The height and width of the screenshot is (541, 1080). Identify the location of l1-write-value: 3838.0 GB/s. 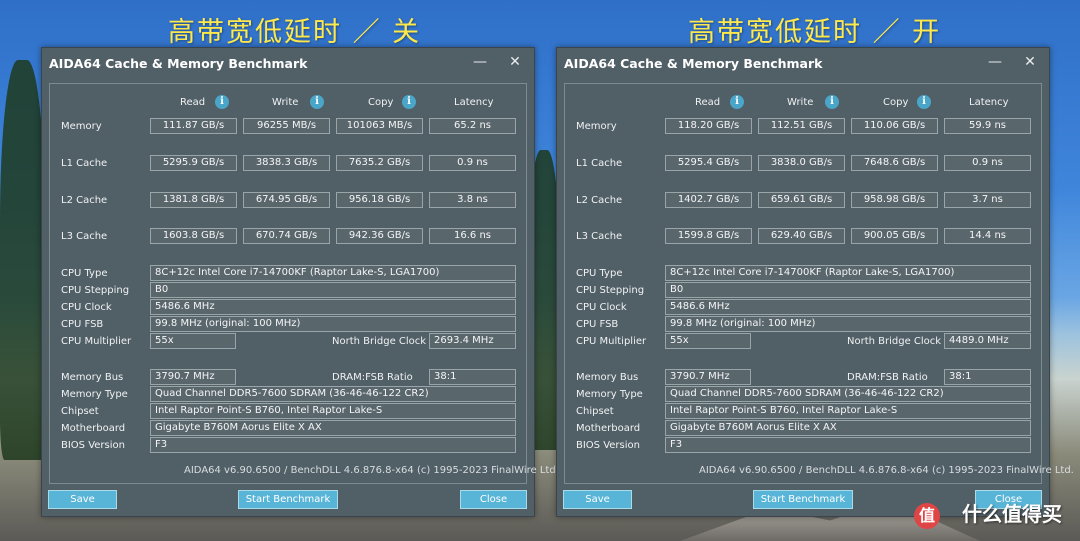
(801, 163).